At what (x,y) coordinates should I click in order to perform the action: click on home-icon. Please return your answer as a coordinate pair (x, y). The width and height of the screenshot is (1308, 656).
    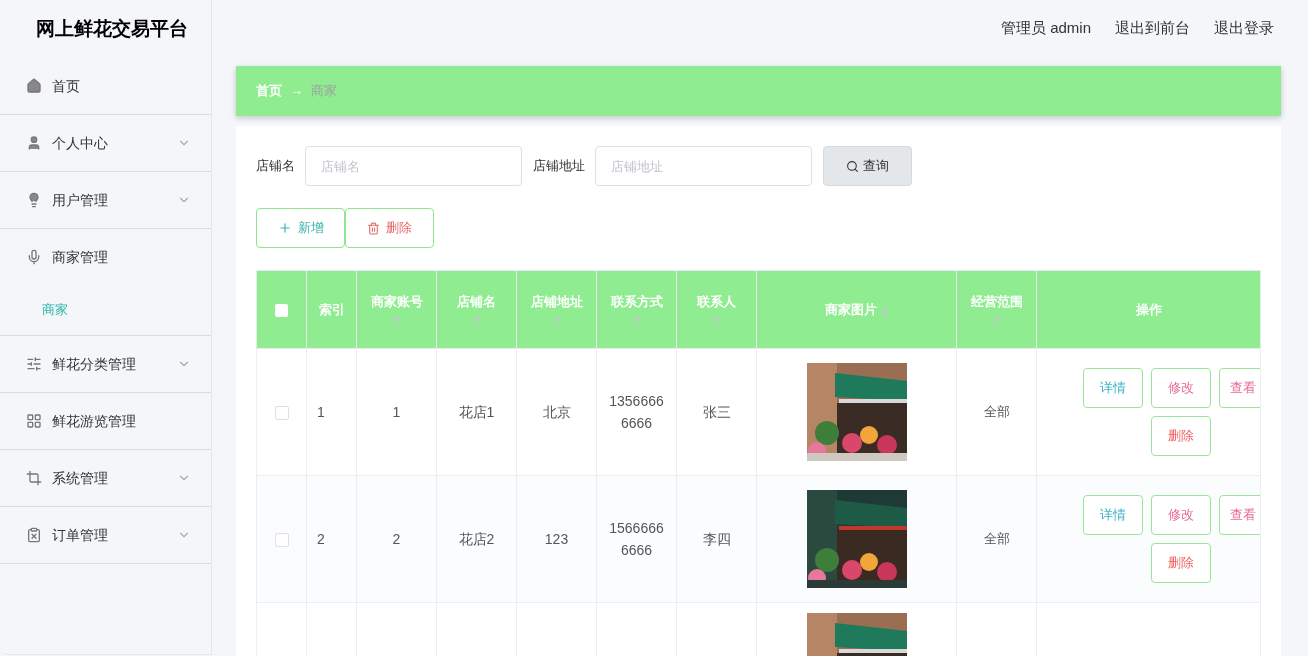
    Looking at the image, I should click on (34, 86).